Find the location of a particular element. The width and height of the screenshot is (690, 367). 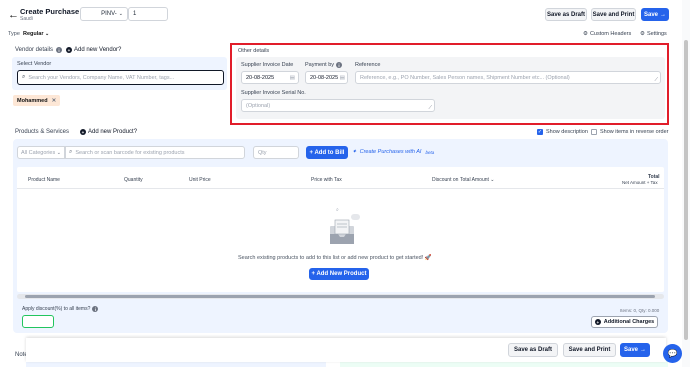

footer-save-draft-button: Save as Draft is located at coordinates (533, 350).